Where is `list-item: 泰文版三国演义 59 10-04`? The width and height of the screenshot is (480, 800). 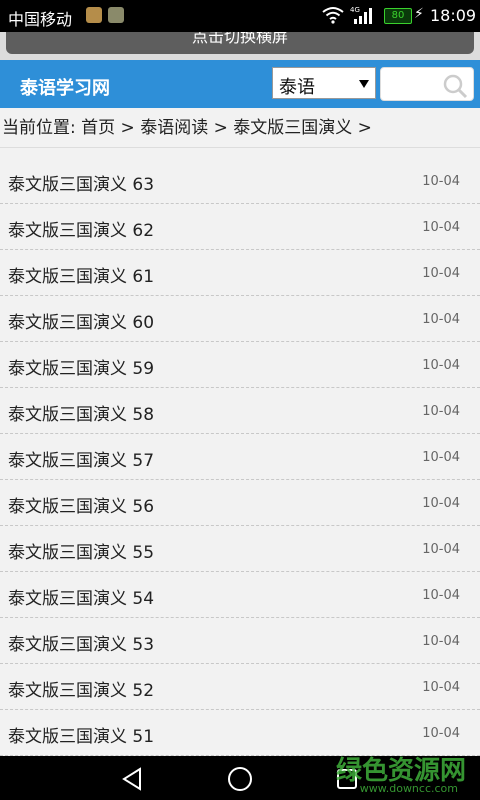
list-item: 泰文版三国演义 59 10-04 is located at coordinates (240, 365).